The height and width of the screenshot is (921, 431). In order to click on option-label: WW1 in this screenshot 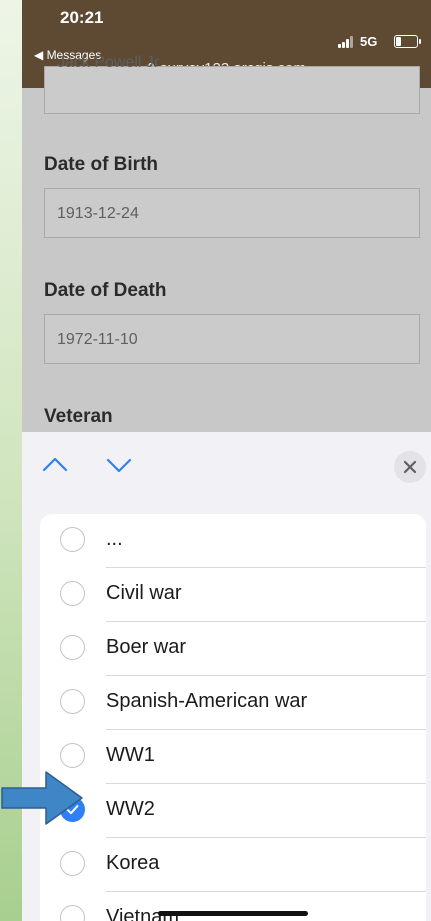, I will do `click(130, 755)`.